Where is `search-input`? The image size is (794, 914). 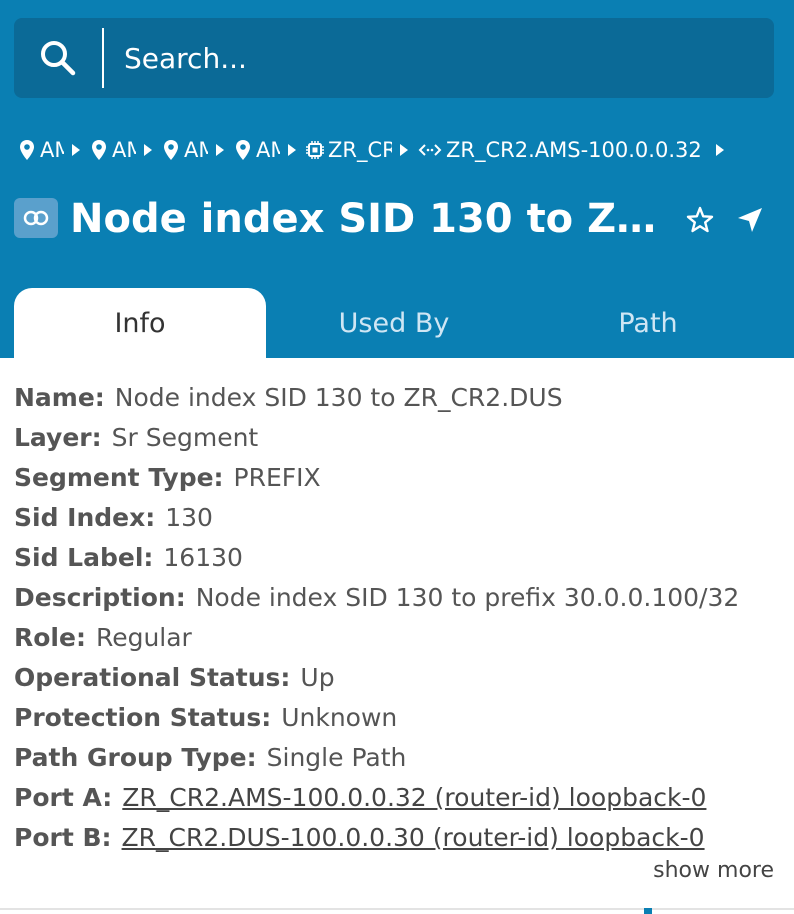
search-input is located at coordinates (434, 58).